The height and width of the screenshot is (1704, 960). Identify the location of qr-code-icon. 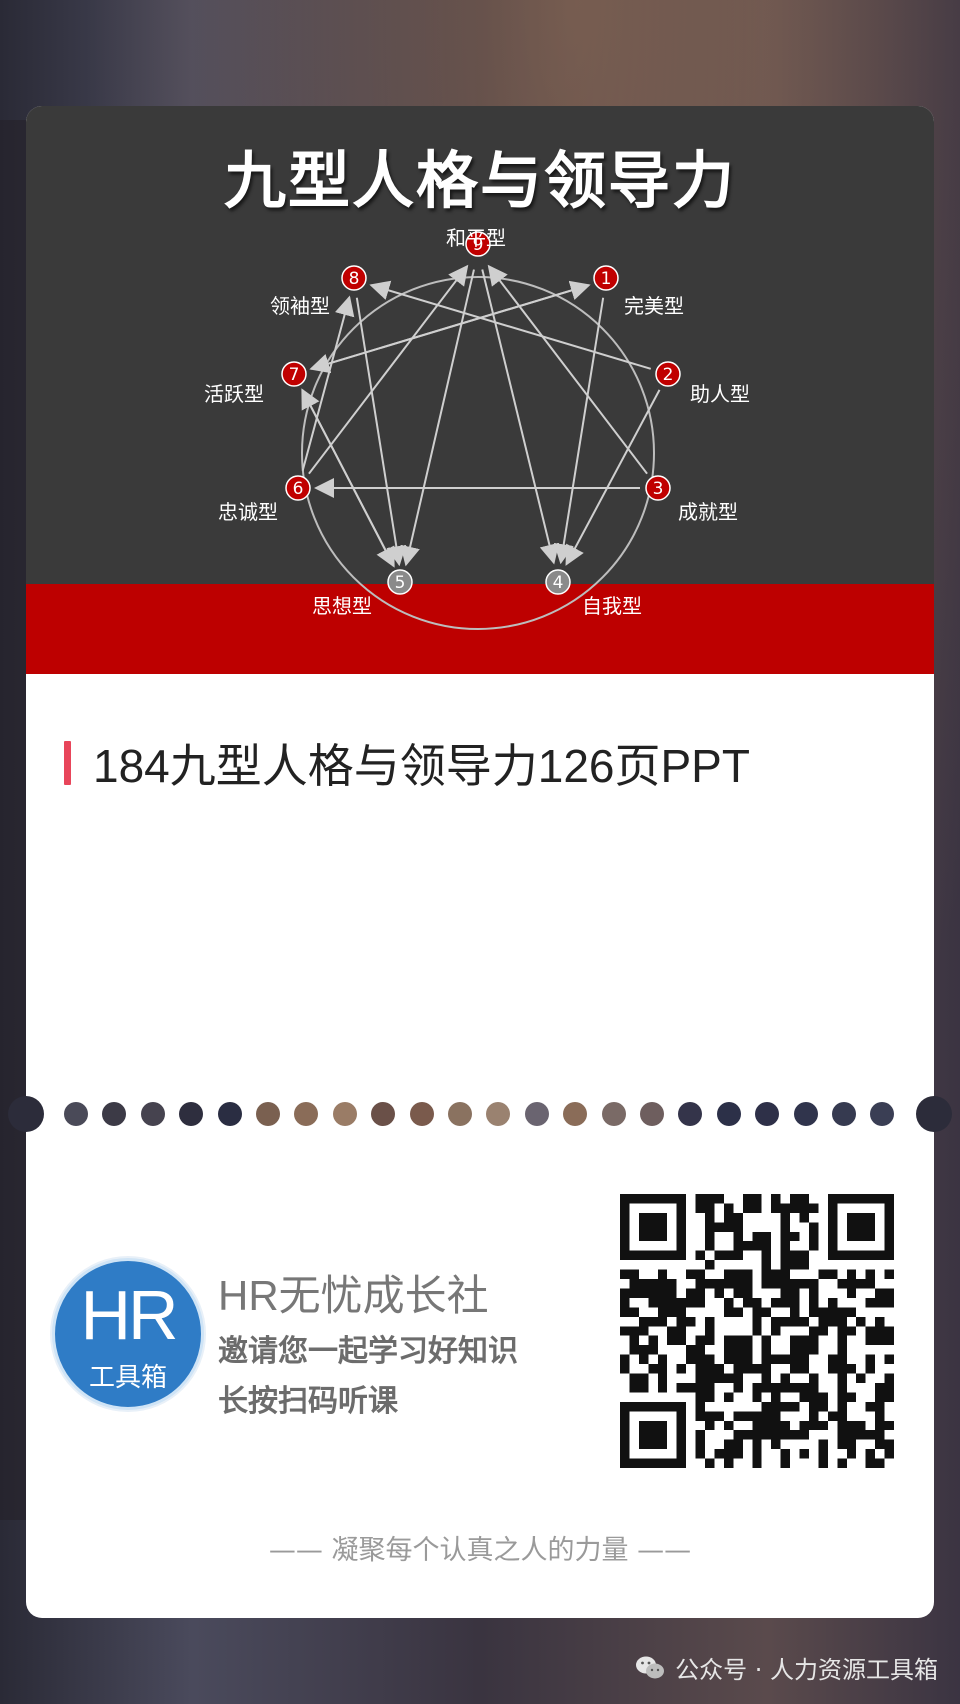
(757, 1331).